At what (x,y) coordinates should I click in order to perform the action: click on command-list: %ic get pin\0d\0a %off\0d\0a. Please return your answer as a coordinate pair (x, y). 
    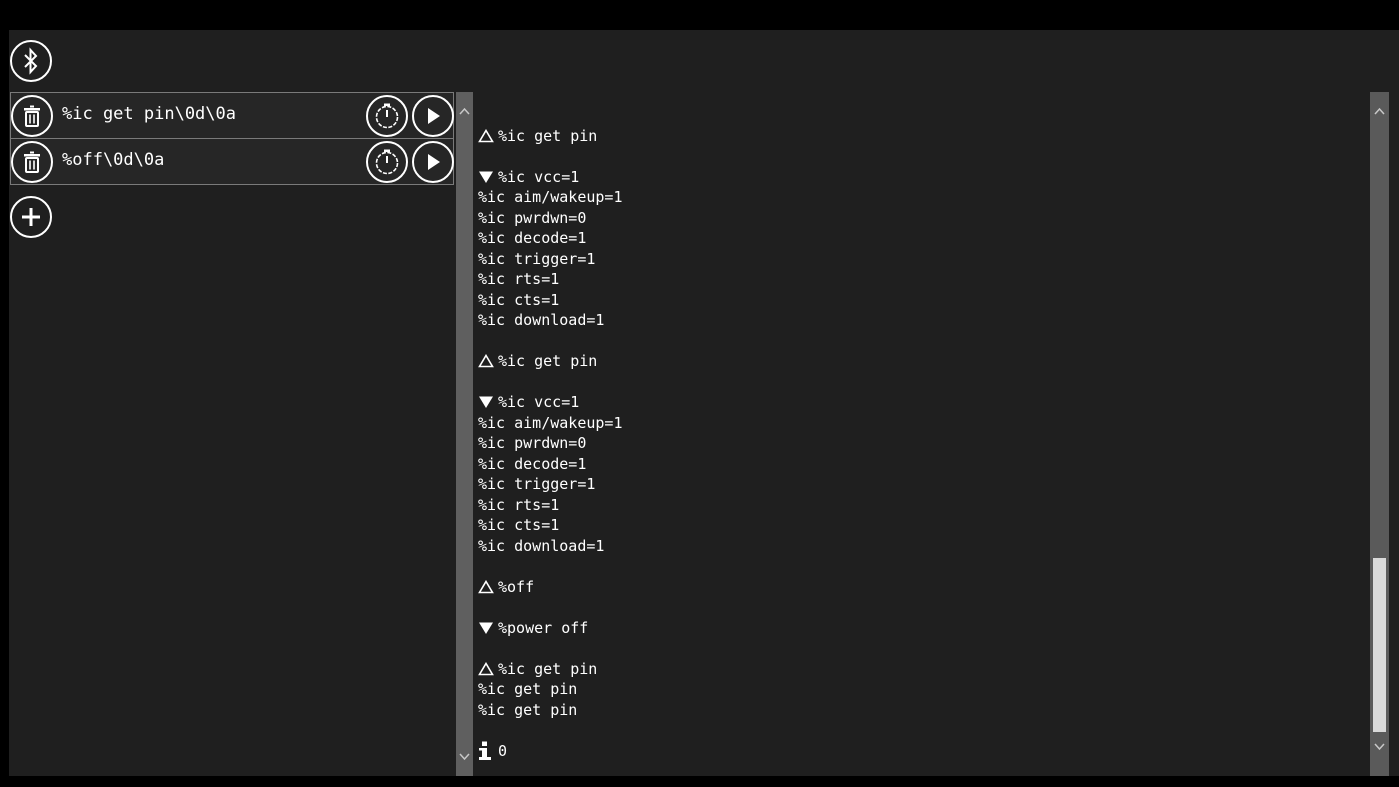
    Looking at the image, I should click on (232, 138).